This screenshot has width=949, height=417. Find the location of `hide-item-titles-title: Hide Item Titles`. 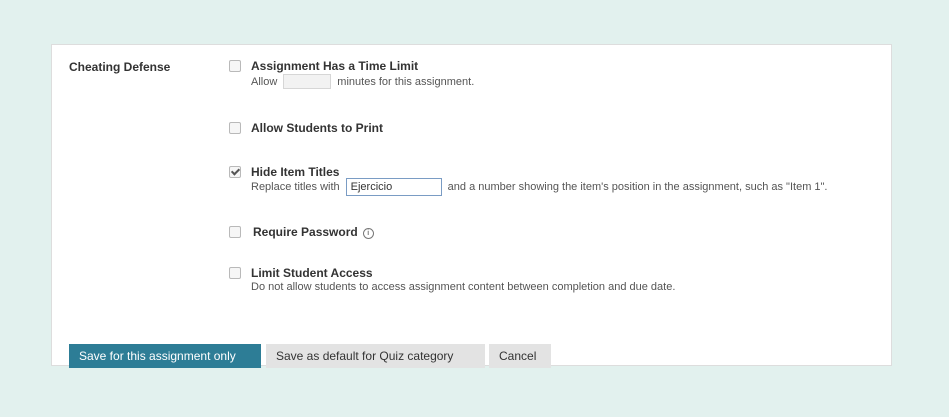

hide-item-titles-title: Hide Item Titles is located at coordinates (295, 172).